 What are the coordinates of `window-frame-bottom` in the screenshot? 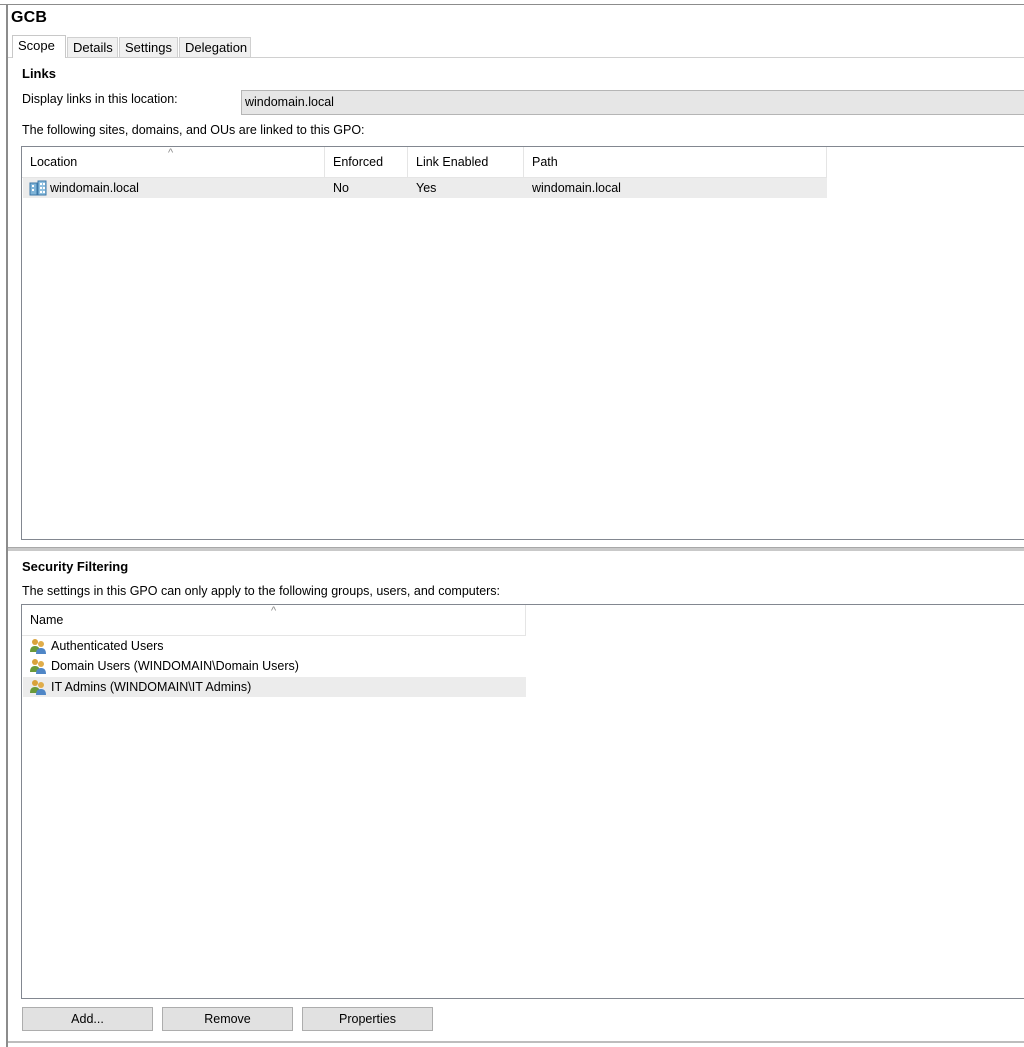 It's located at (516, 1042).